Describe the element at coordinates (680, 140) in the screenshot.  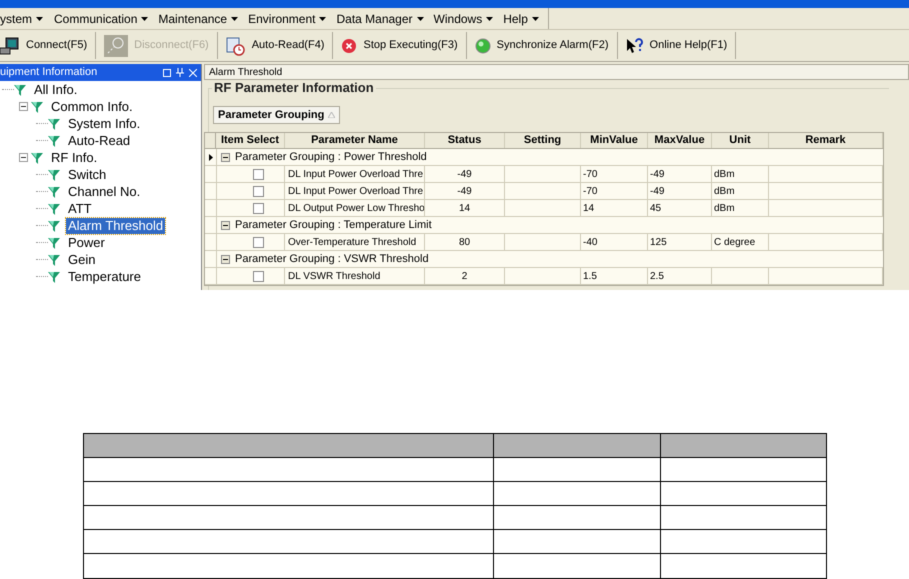
I see `column-header: MaxValue` at that location.